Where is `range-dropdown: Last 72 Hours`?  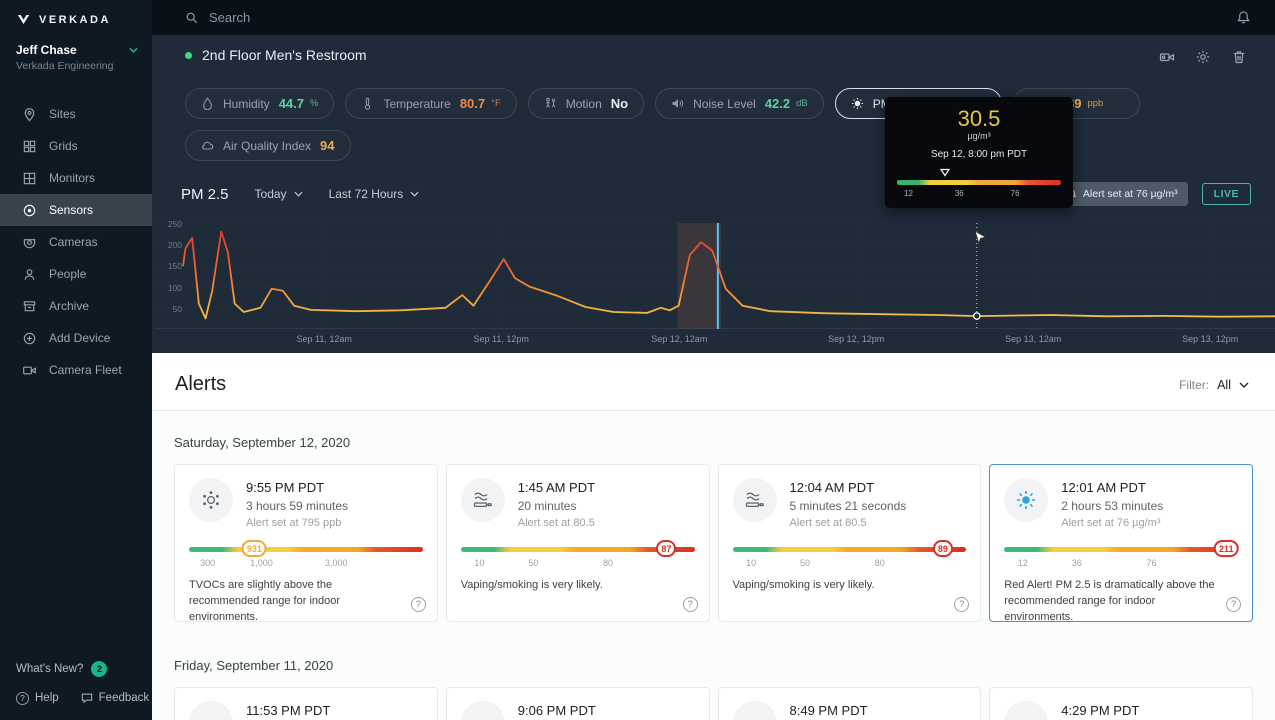 range-dropdown: Last 72 Hours is located at coordinates (374, 194).